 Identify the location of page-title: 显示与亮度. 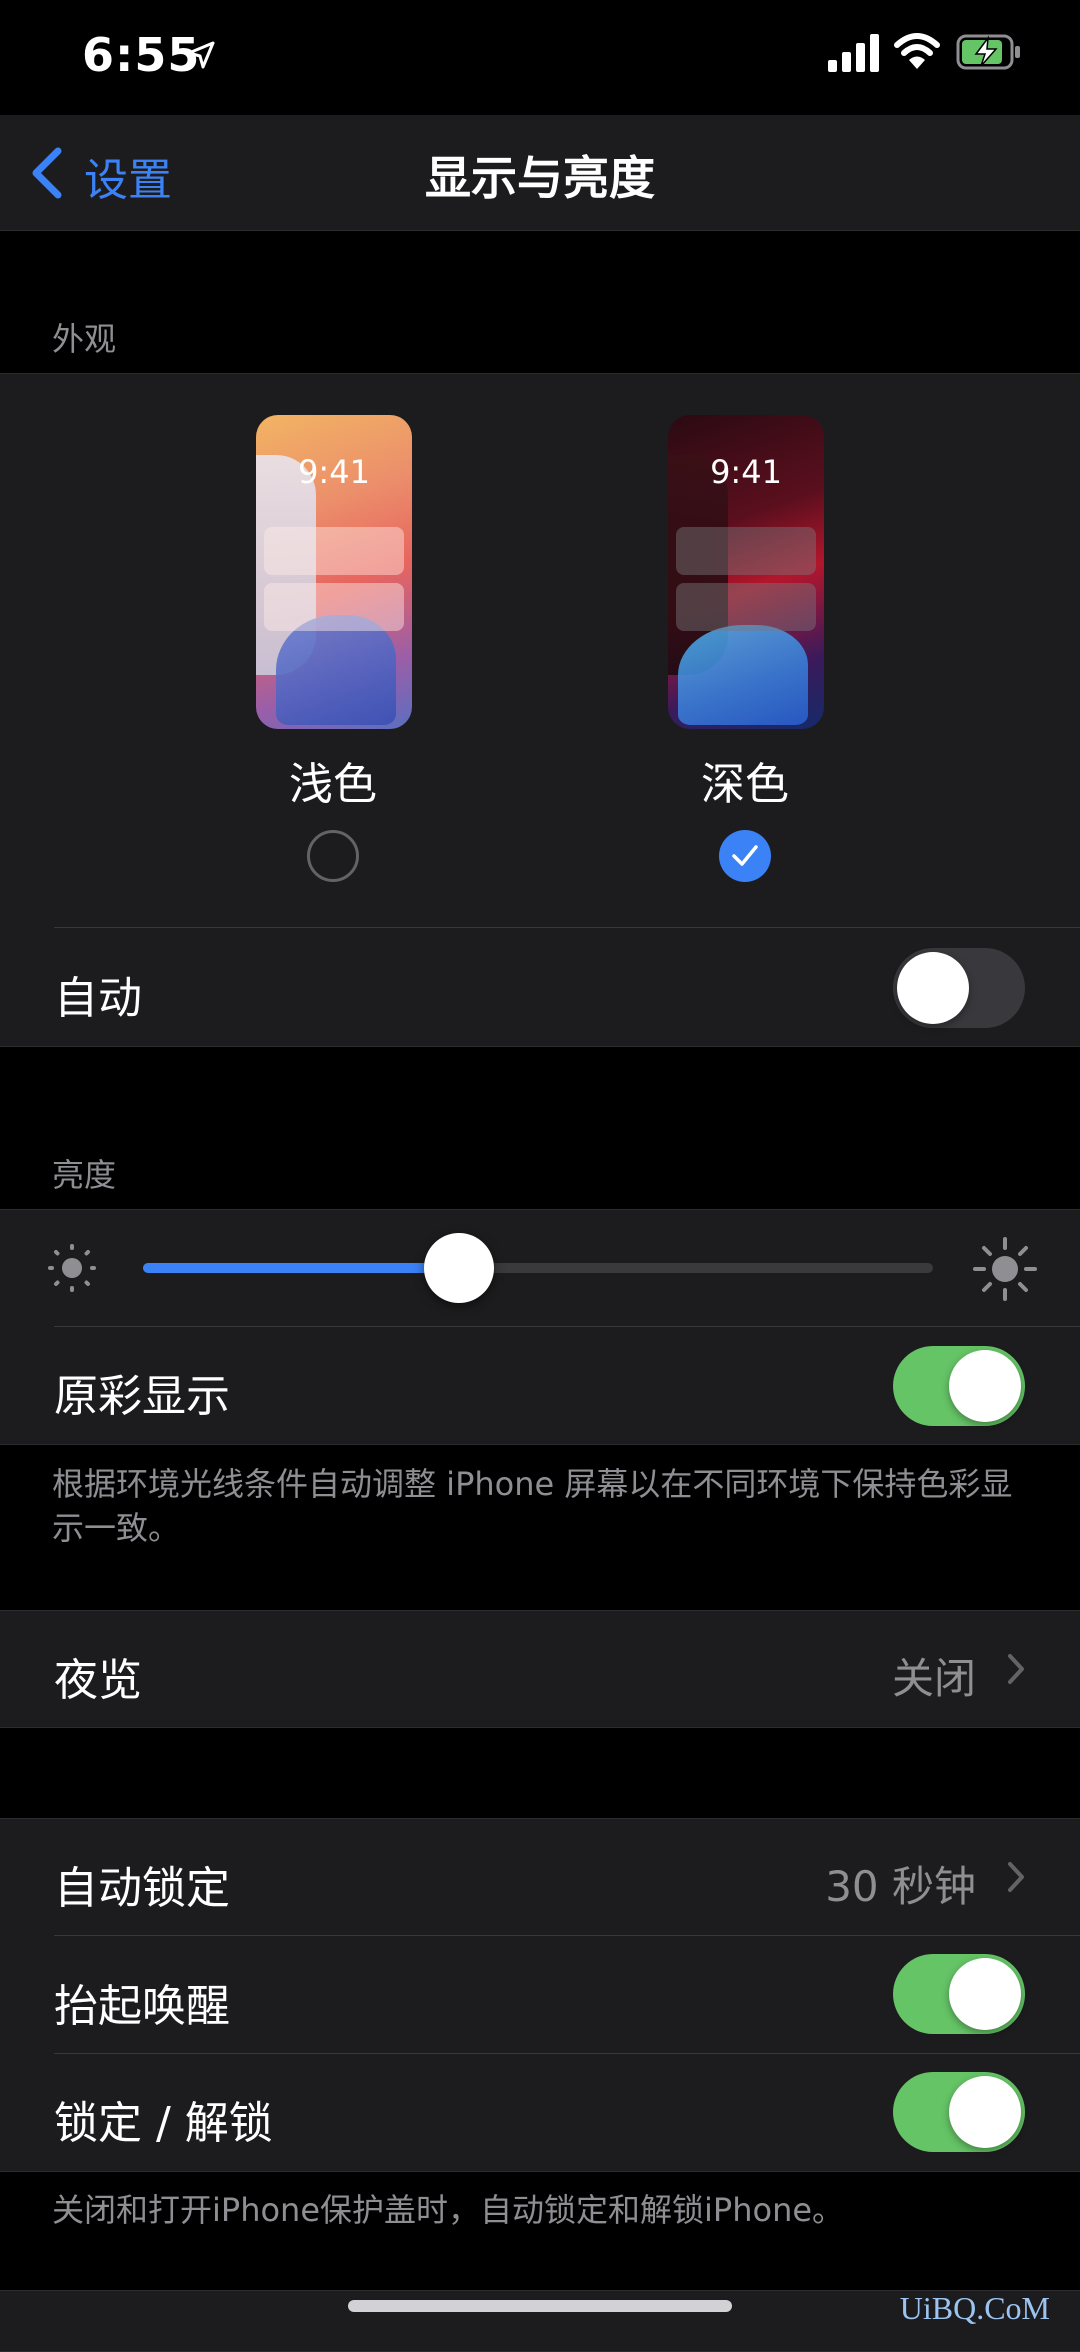
(540, 178).